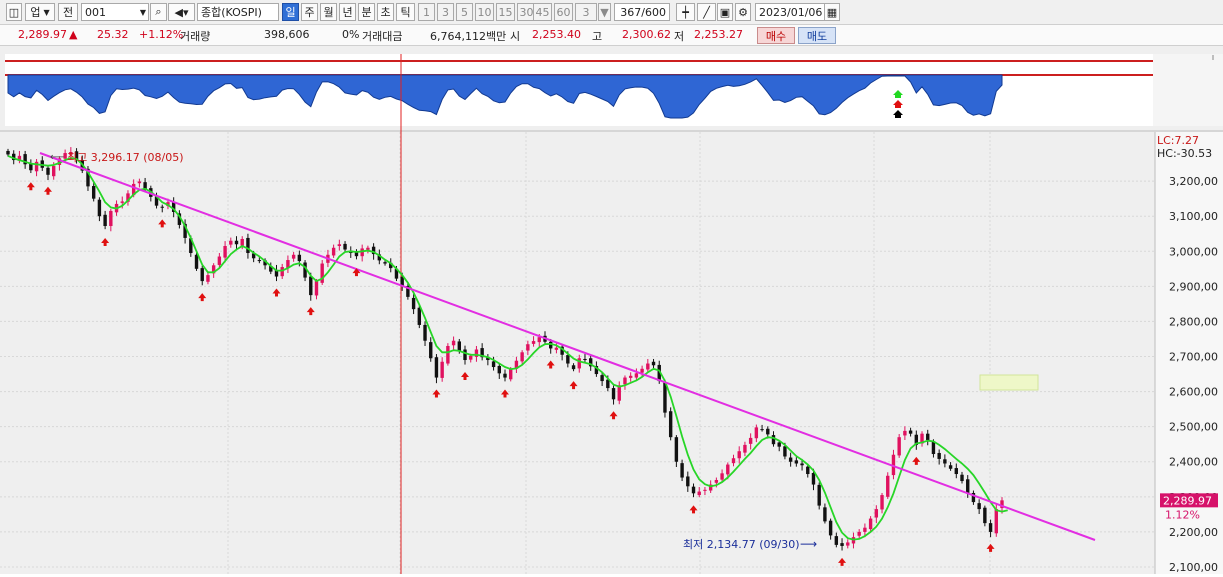 Image resolution: width=1223 pixels, height=577 pixels. What do you see at coordinates (1193, 181) in the screenshot?
I see `price-tick-label: 3,200,00` at bounding box center [1193, 181].